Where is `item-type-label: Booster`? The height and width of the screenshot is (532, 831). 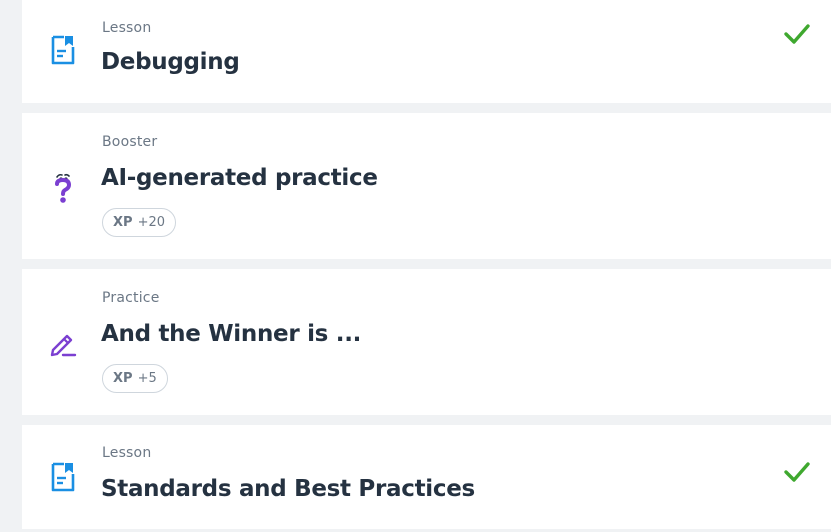
item-type-label: Booster is located at coordinates (130, 142).